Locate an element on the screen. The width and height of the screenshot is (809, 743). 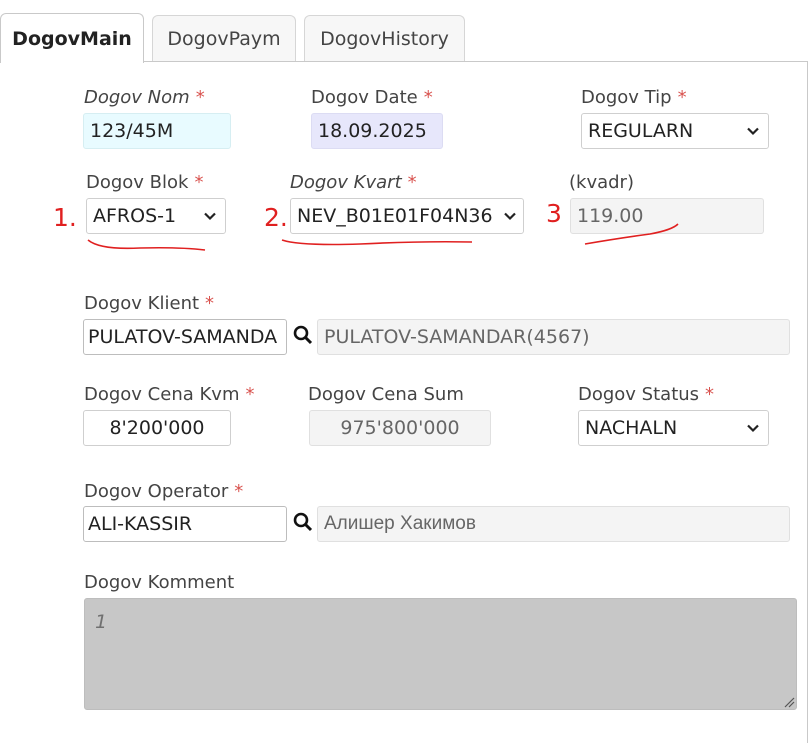
tab-bar: DogovMain DogovPaym DogovHistory is located at coordinates (404, 31).